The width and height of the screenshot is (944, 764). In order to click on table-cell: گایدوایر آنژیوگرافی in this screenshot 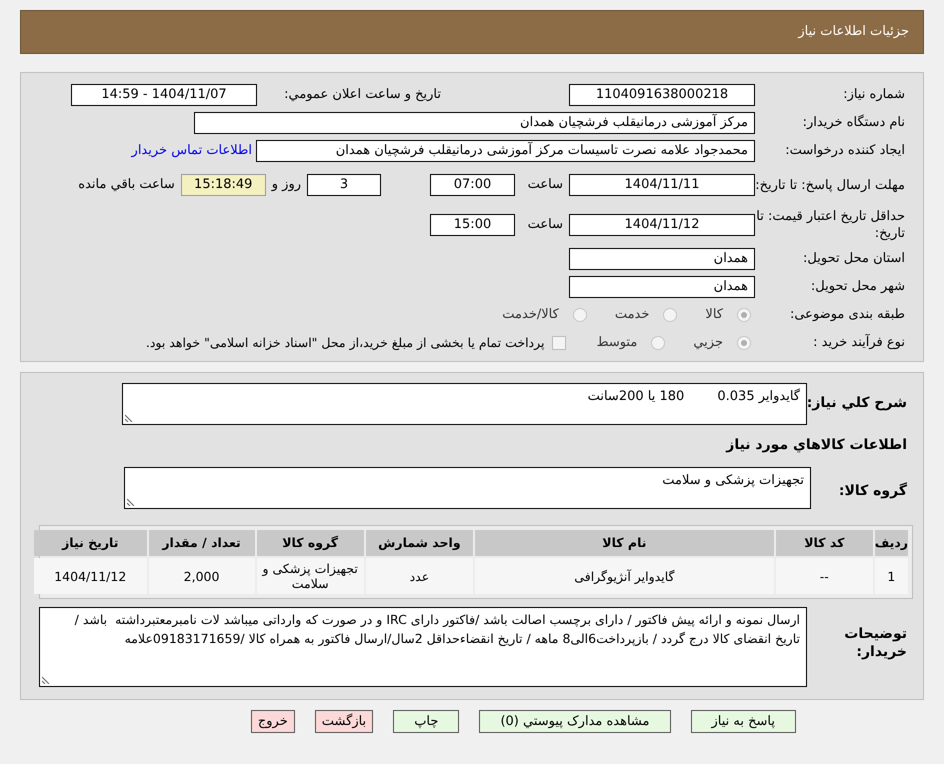, I will do `click(624, 576)`.